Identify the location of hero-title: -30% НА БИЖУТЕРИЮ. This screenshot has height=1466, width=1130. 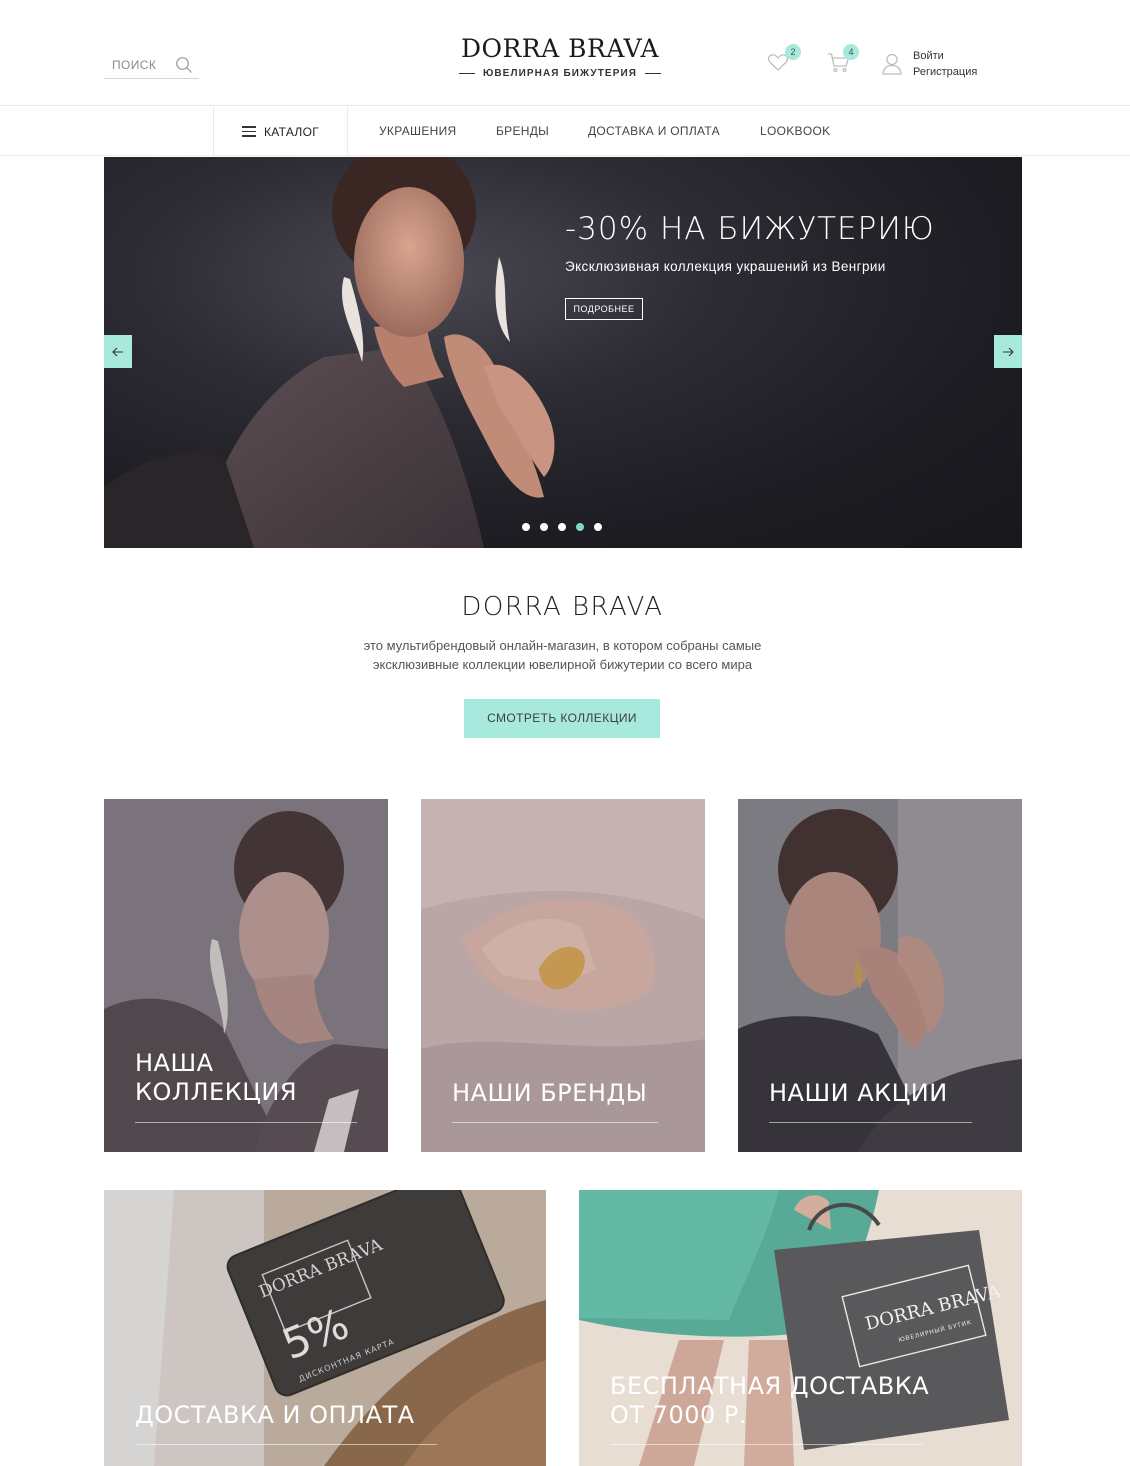
(750, 229).